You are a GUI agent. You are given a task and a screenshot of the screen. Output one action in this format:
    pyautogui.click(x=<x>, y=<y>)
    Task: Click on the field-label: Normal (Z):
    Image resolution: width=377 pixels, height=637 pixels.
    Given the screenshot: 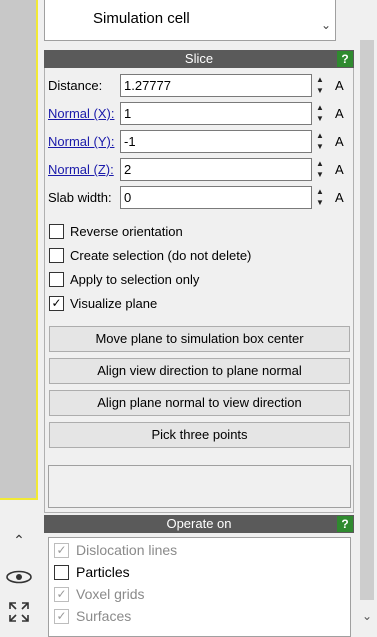 What is the action you would take?
    pyautogui.click(x=81, y=169)
    